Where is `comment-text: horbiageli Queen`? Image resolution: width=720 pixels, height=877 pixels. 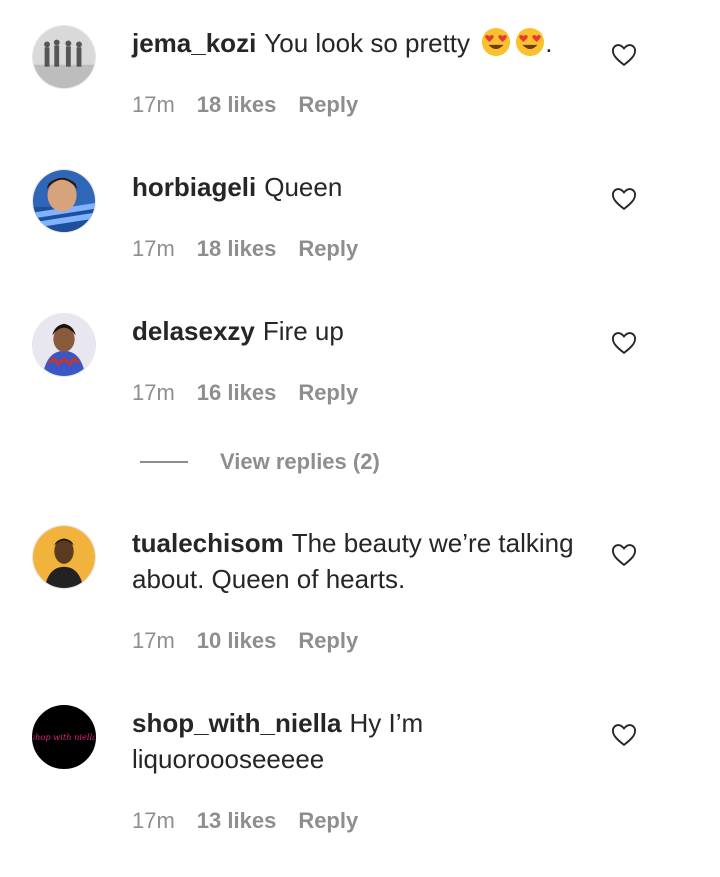 comment-text: horbiageli Queen is located at coordinates (357, 187).